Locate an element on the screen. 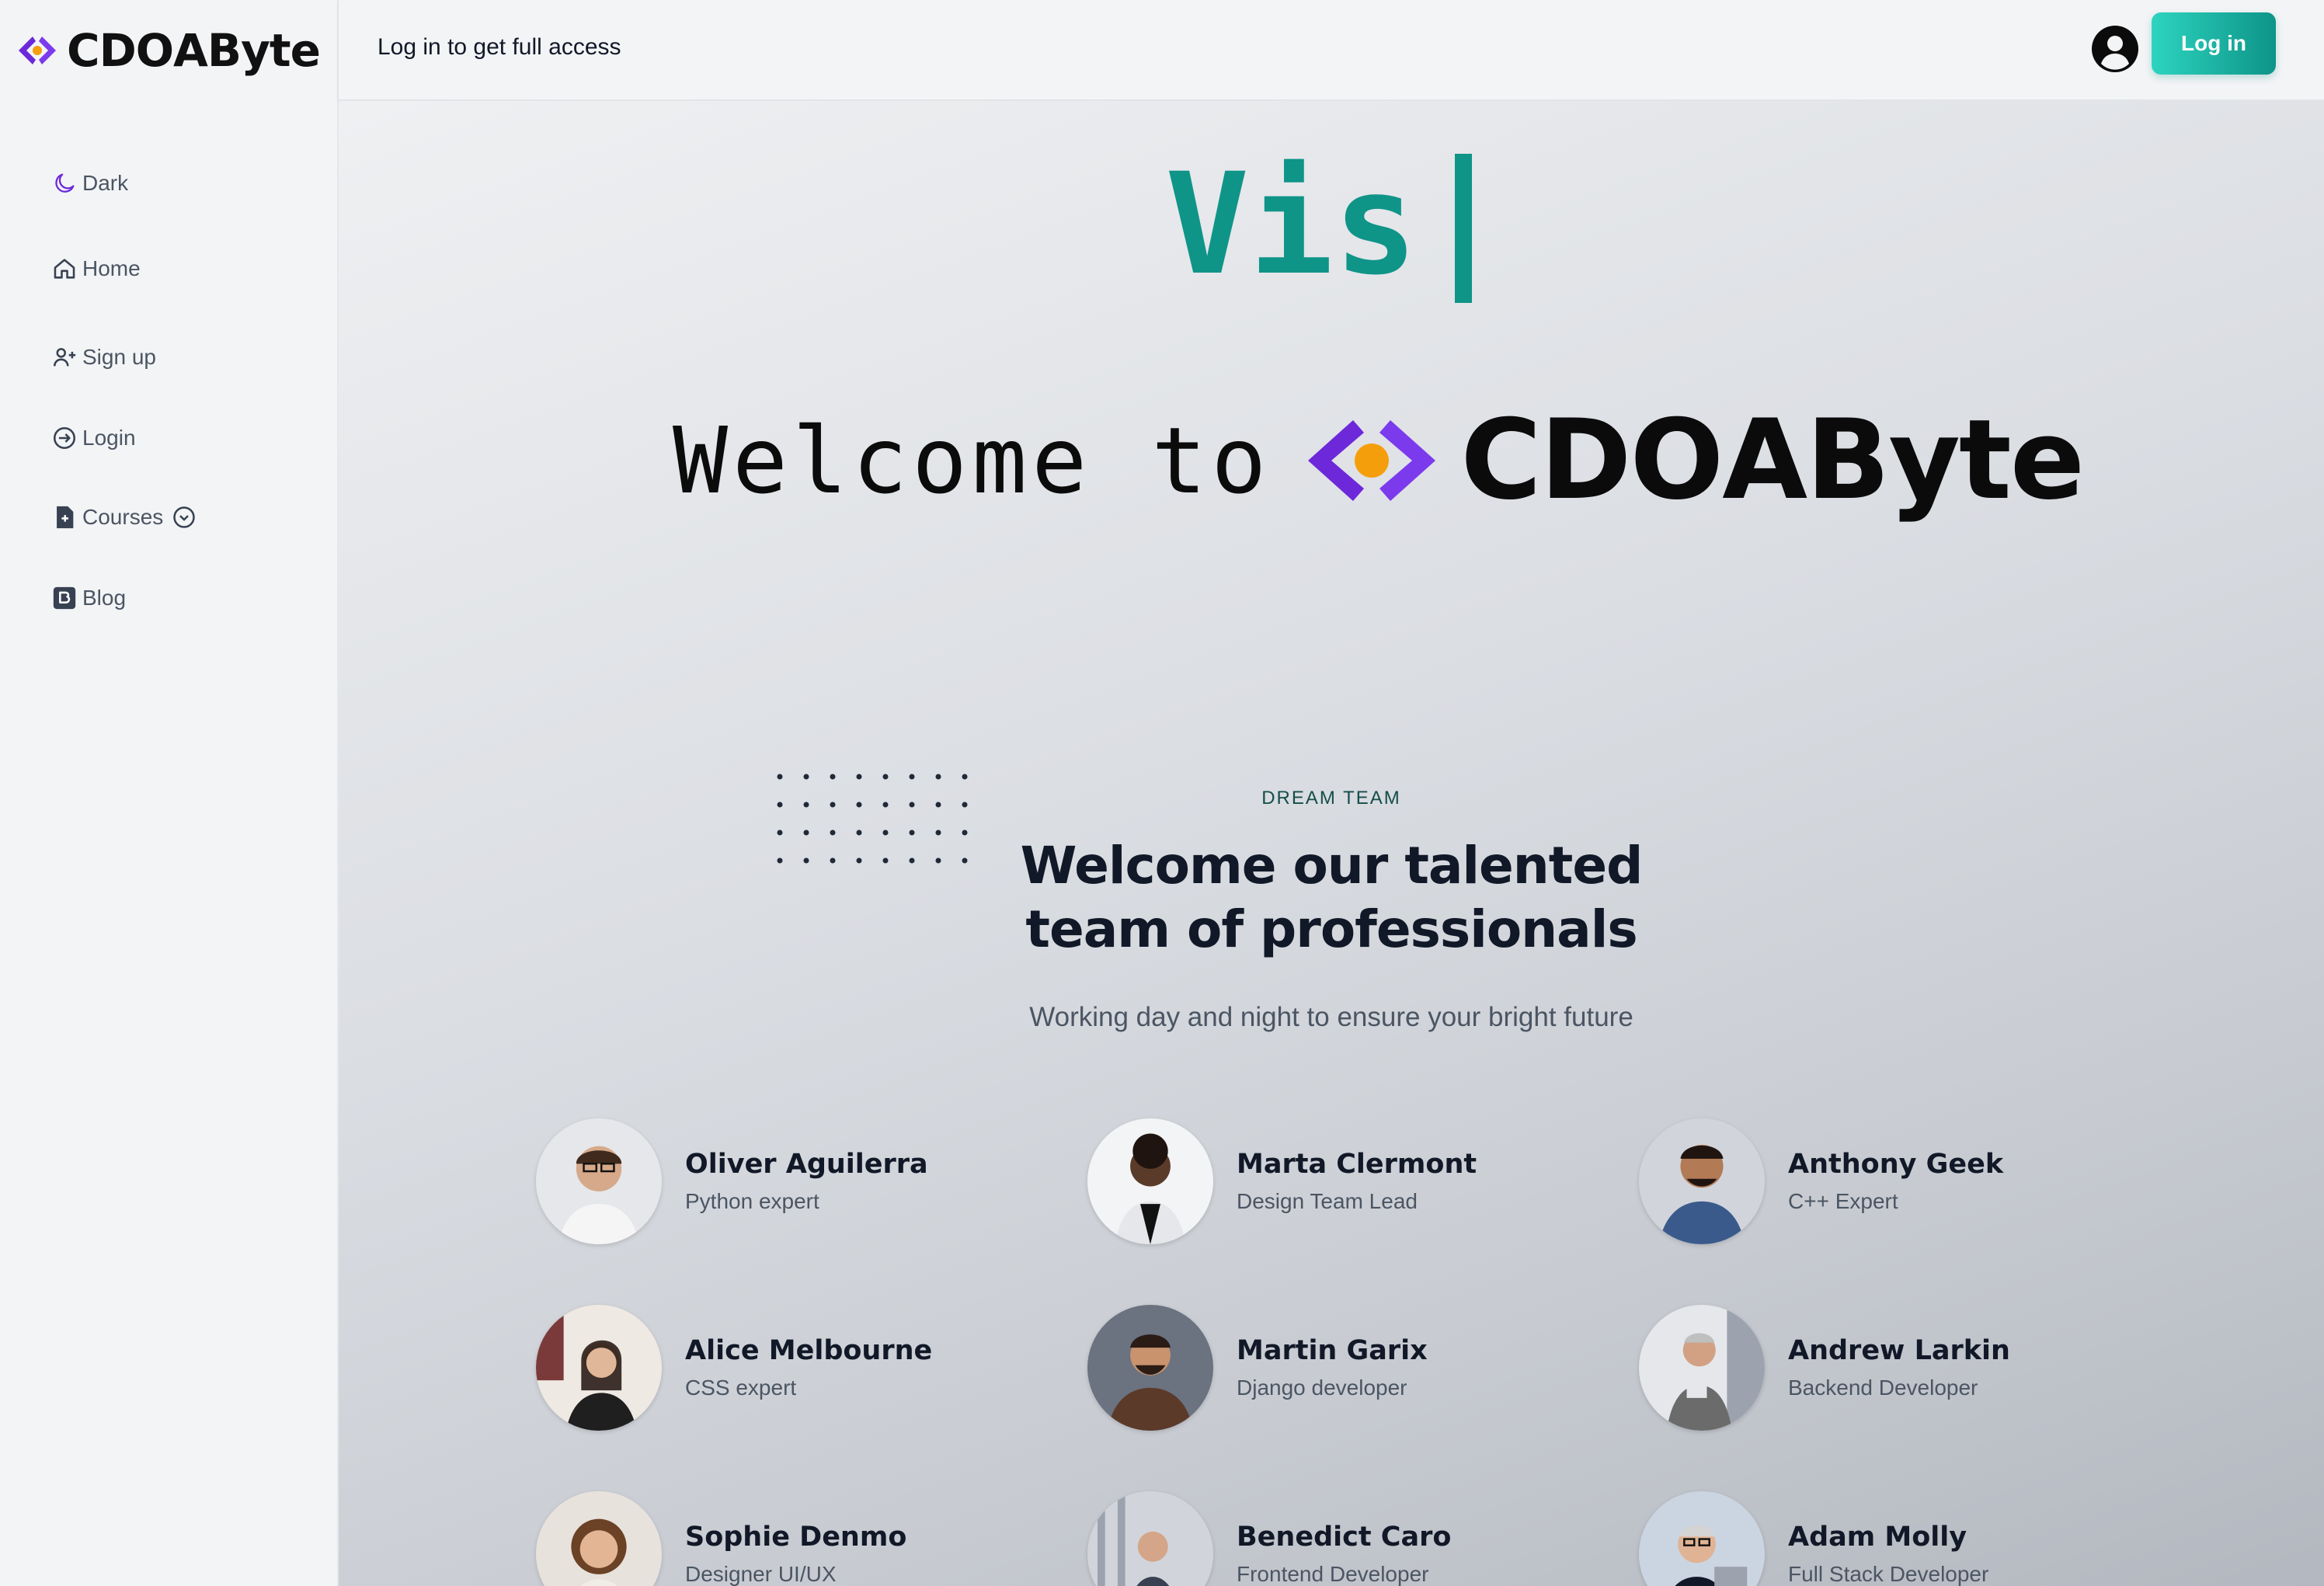 The width and height of the screenshot is (2324, 1586). sidebar-item-courses: Courses is located at coordinates (123, 517).